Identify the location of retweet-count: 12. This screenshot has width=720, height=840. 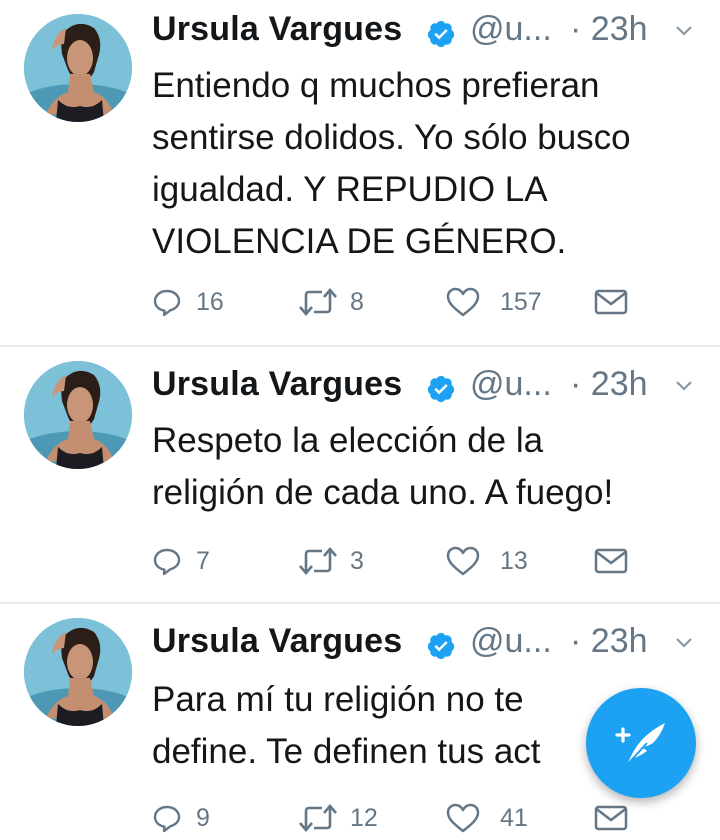
(364, 817).